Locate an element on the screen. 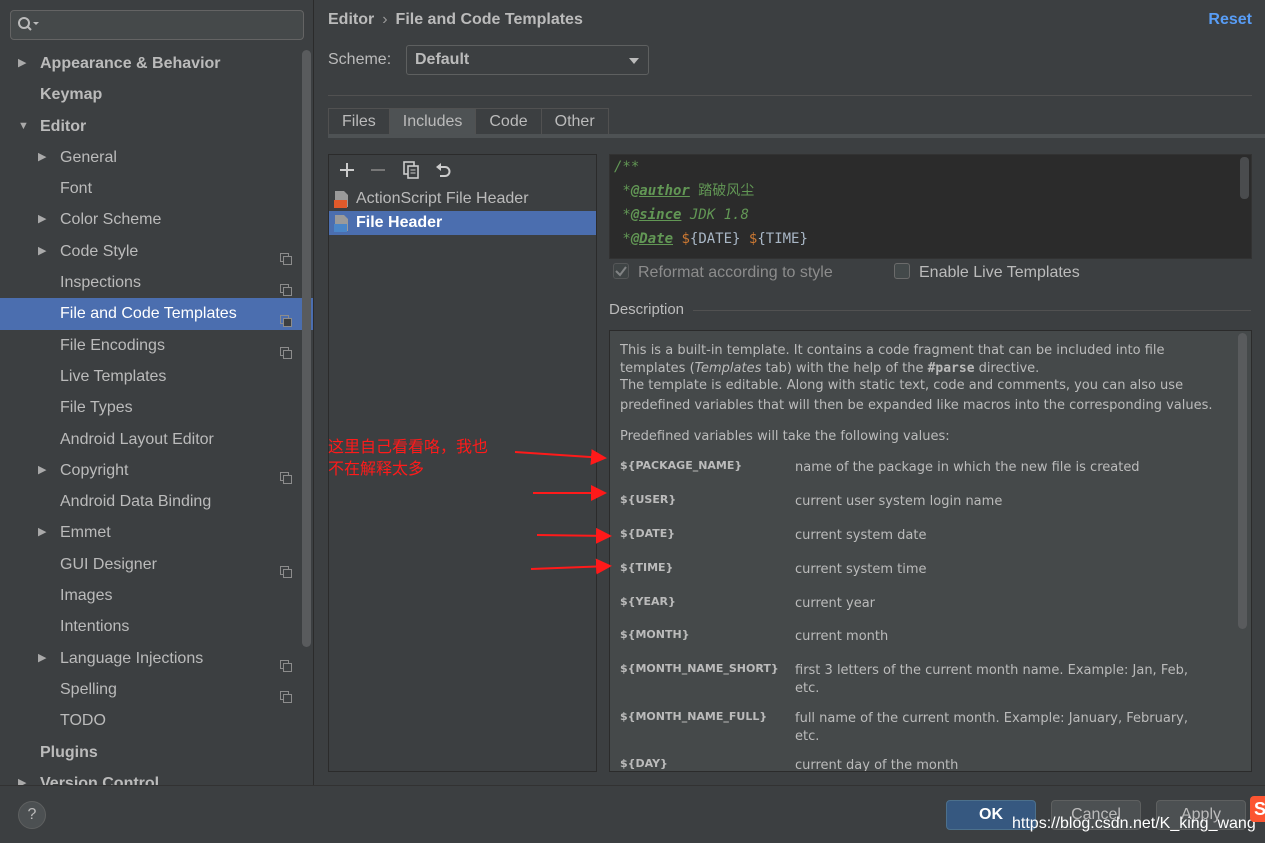 The width and height of the screenshot is (1265, 843). template-item-file-header: File Header is located at coordinates (462, 223).